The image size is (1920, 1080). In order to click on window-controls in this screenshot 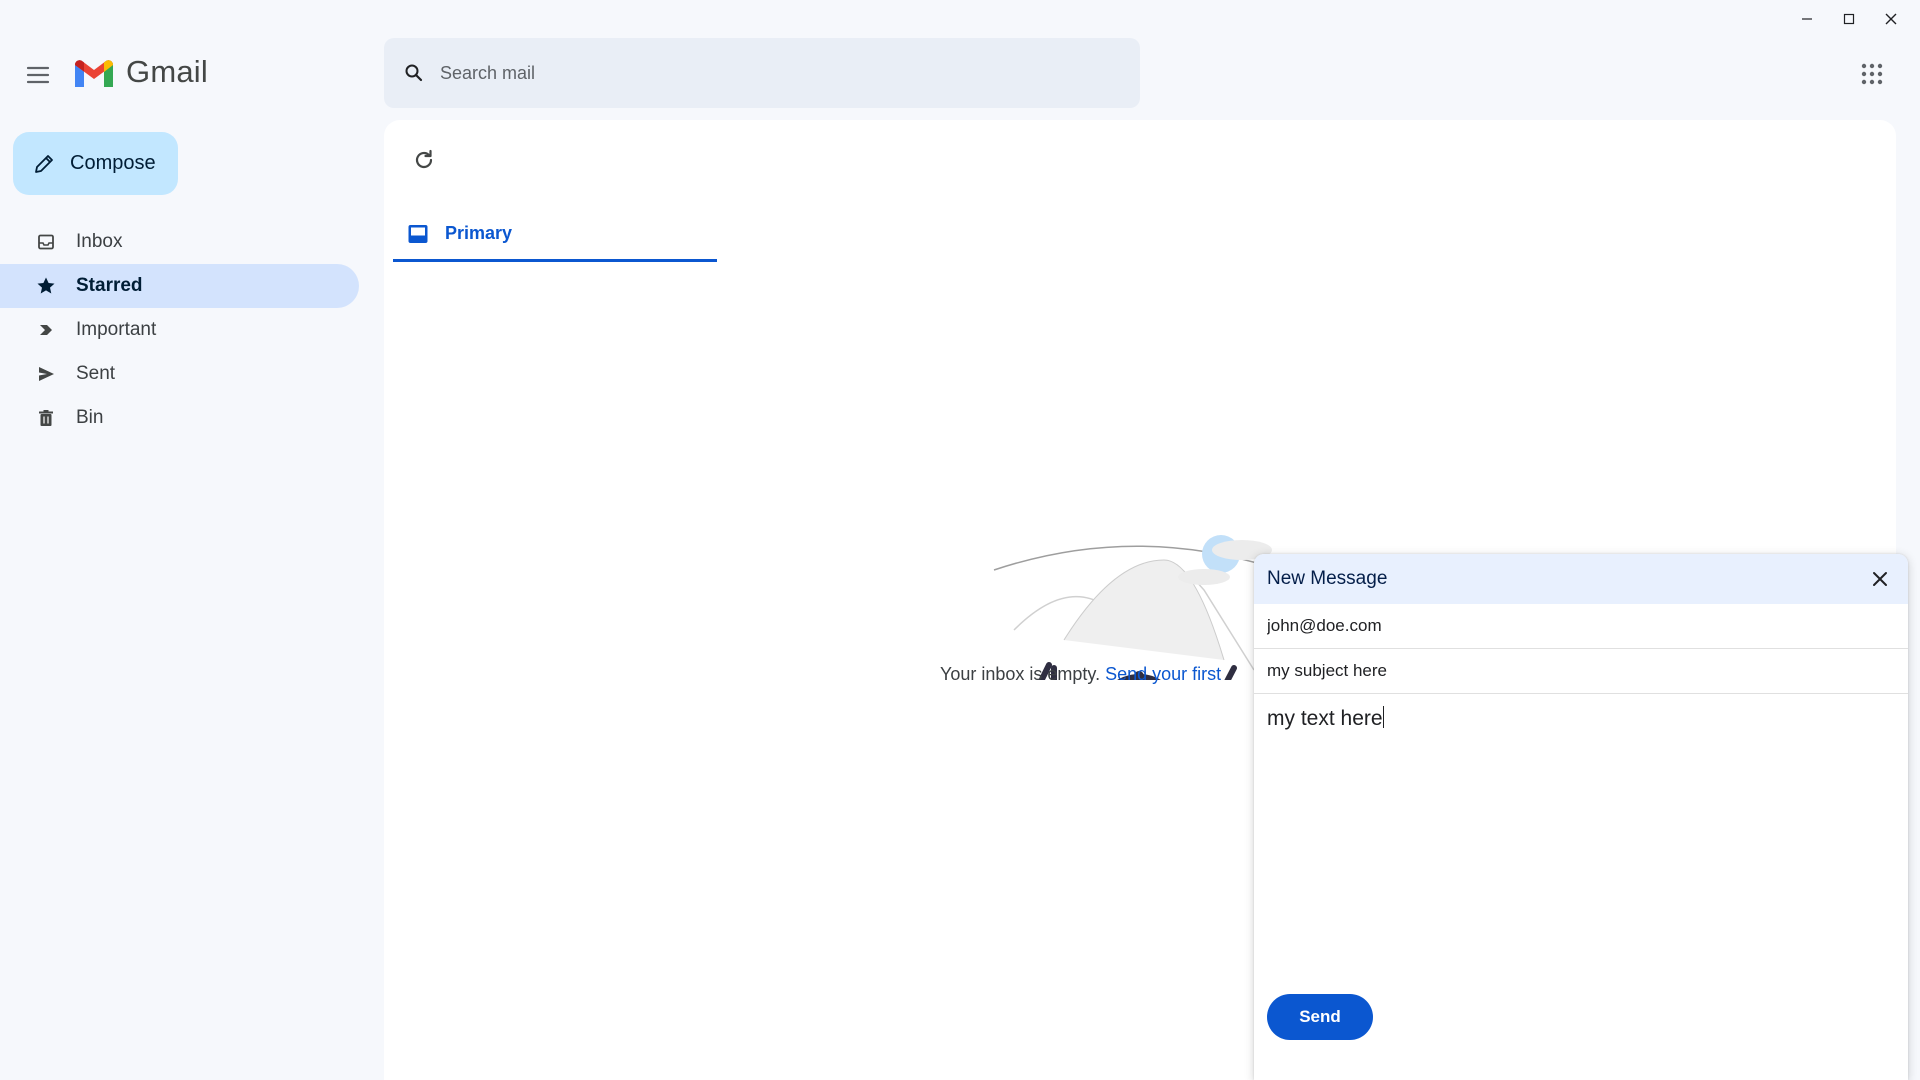, I will do `click(1849, 19)`.